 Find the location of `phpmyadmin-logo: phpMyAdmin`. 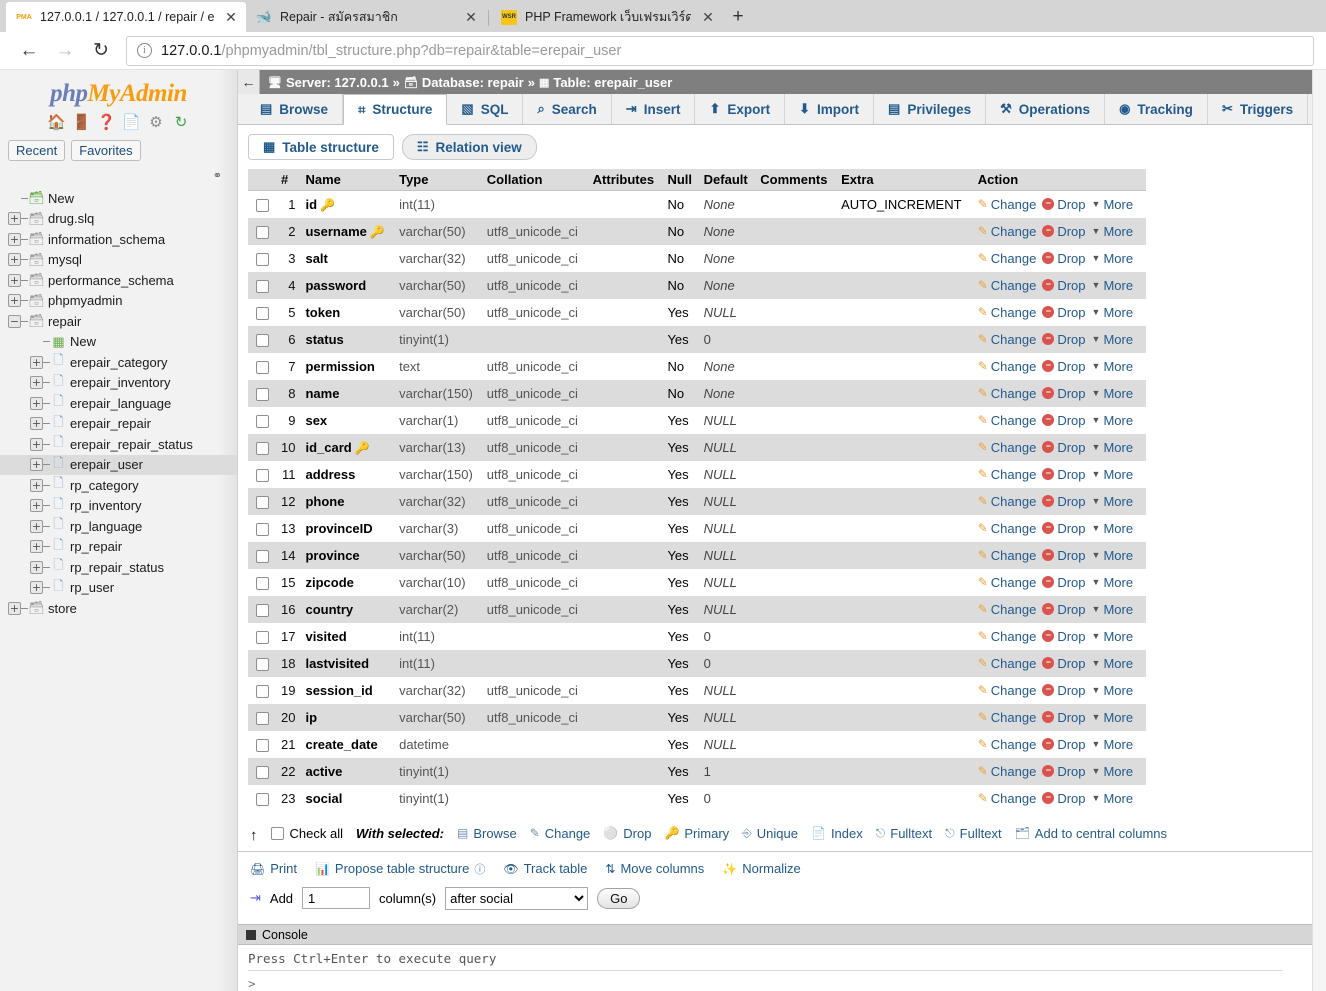

phpmyadmin-logo: phpMyAdmin is located at coordinates (118, 91).